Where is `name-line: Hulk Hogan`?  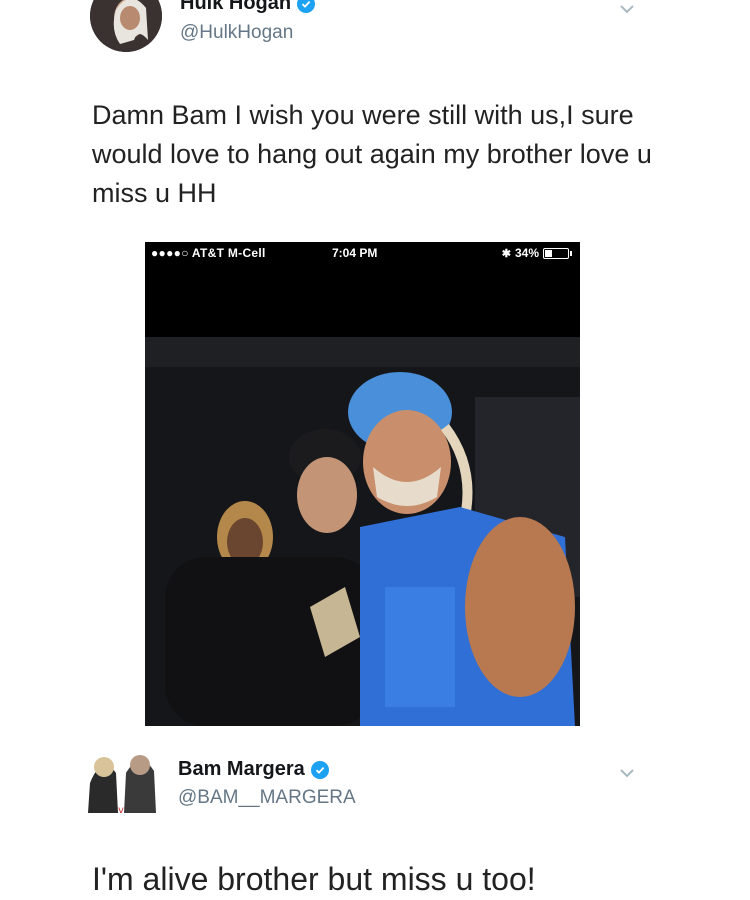
name-line: Hulk Hogan is located at coordinates (248, 7).